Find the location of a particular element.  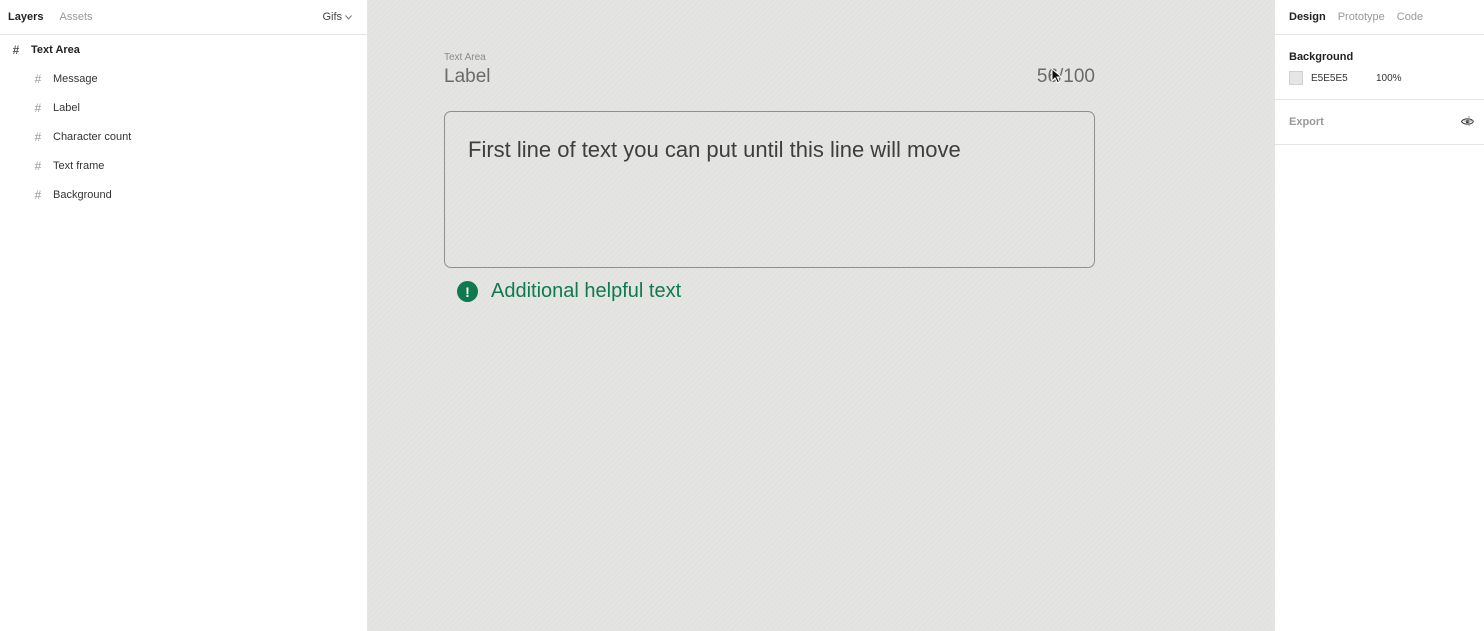

layer-item-label: # Label is located at coordinates (183, 107).